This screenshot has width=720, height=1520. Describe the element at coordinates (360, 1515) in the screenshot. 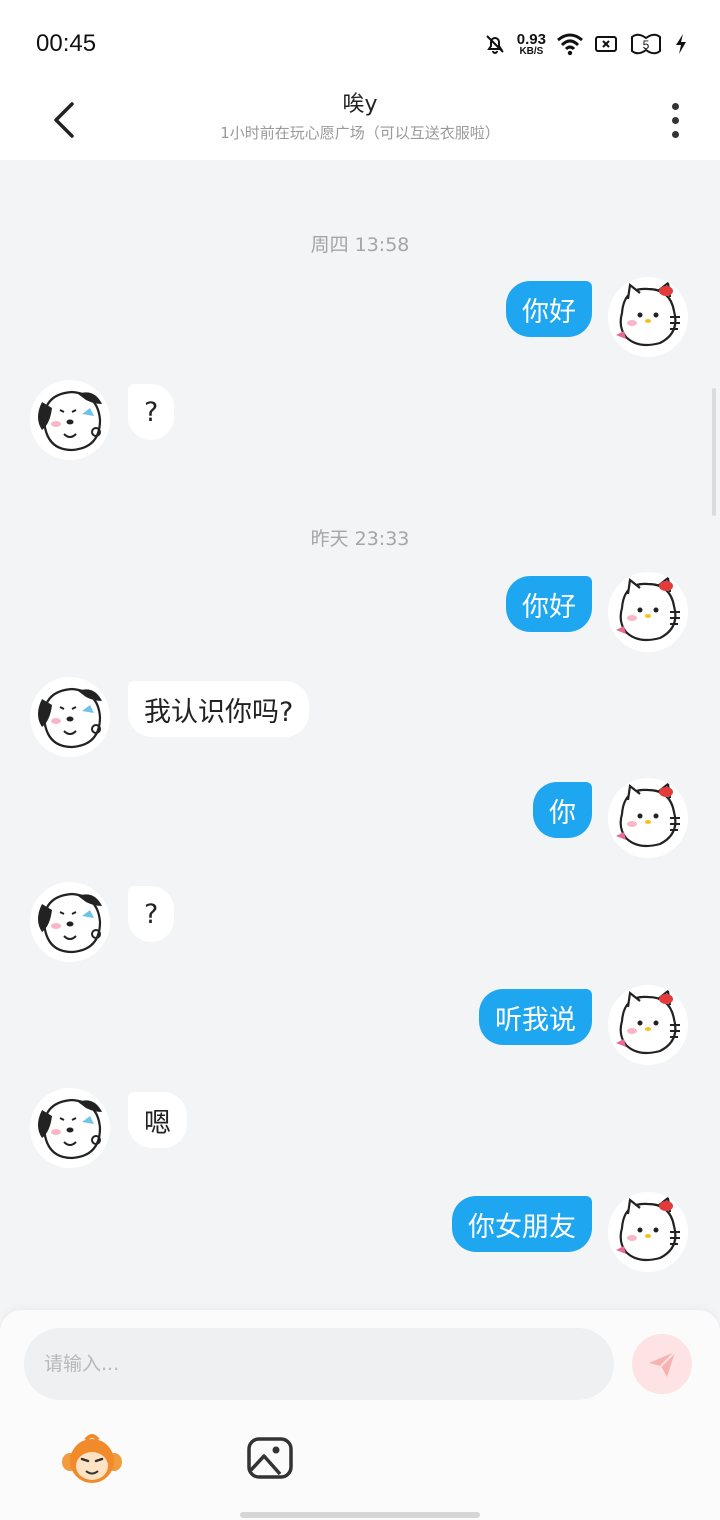

I see `home-indicator` at that location.